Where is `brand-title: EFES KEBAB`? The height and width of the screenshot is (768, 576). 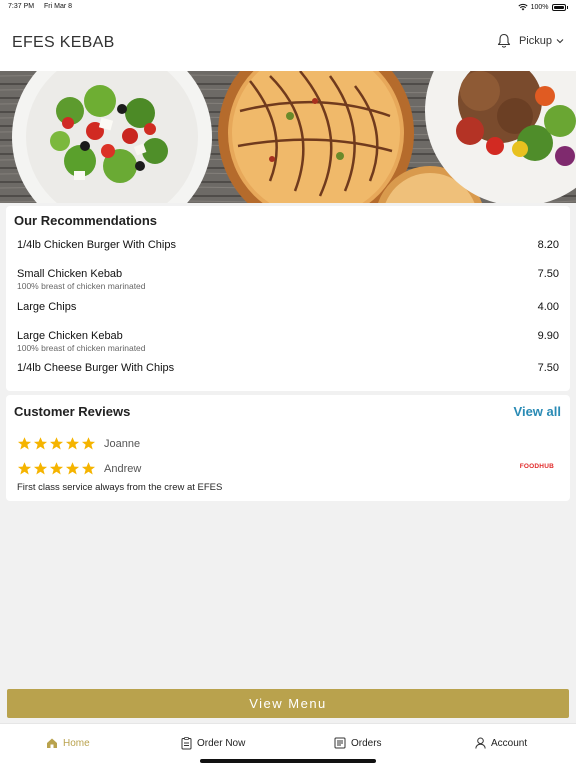 brand-title: EFES KEBAB is located at coordinates (63, 42).